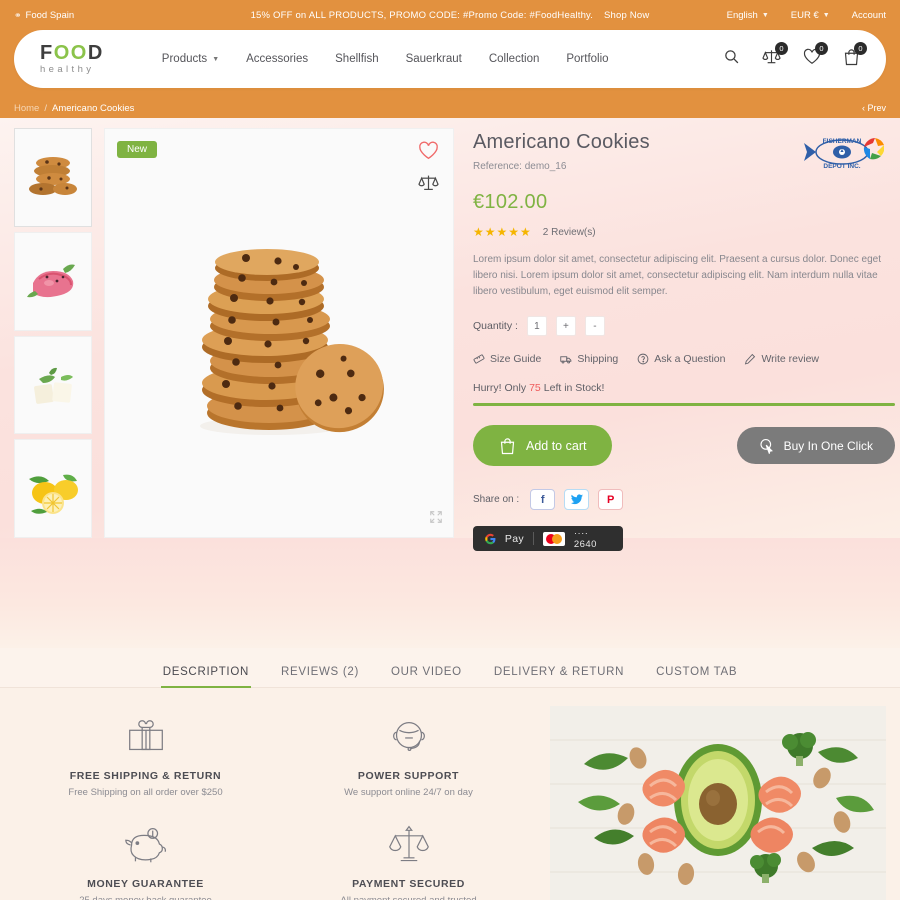 This screenshot has height=900, width=900. I want to click on feature-subtitle: Free Shipping on all order over $250, so click(145, 792).